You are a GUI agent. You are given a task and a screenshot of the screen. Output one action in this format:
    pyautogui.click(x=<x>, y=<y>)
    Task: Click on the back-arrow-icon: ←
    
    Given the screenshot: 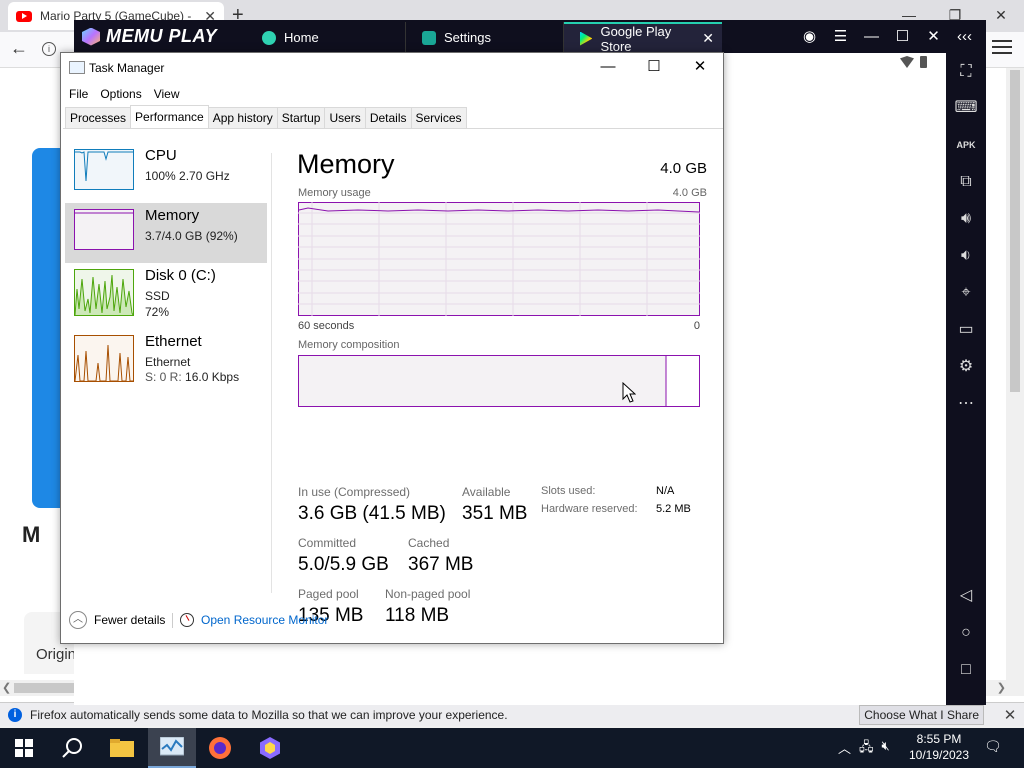 What is the action you would take?
    pyautogui.click(x=19, y=48)
    